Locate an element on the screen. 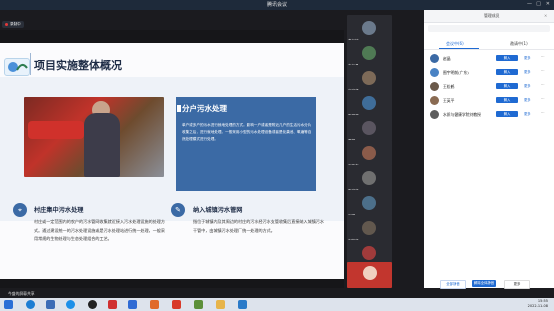  section1-title: 村庄集中污水处理 is located at coordinates (59, 210).